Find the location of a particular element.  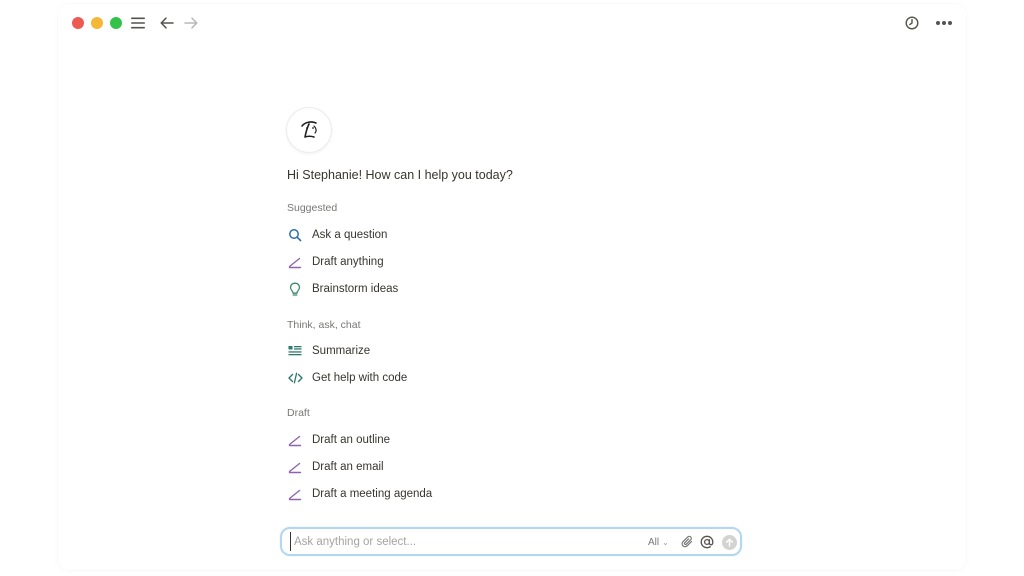

maximize-window-button is located at coordinates (116, 23).